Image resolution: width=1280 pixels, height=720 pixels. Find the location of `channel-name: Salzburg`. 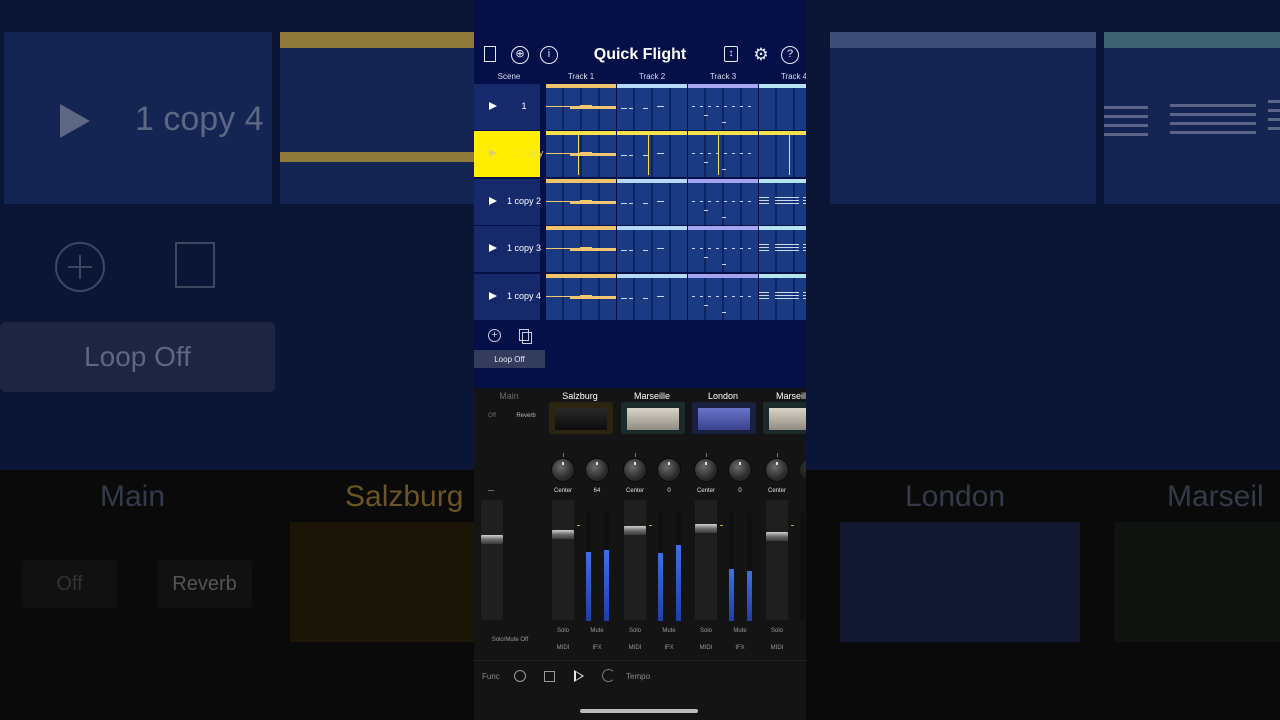

channel-name: Salzburg is located at coordinates (580, 396).